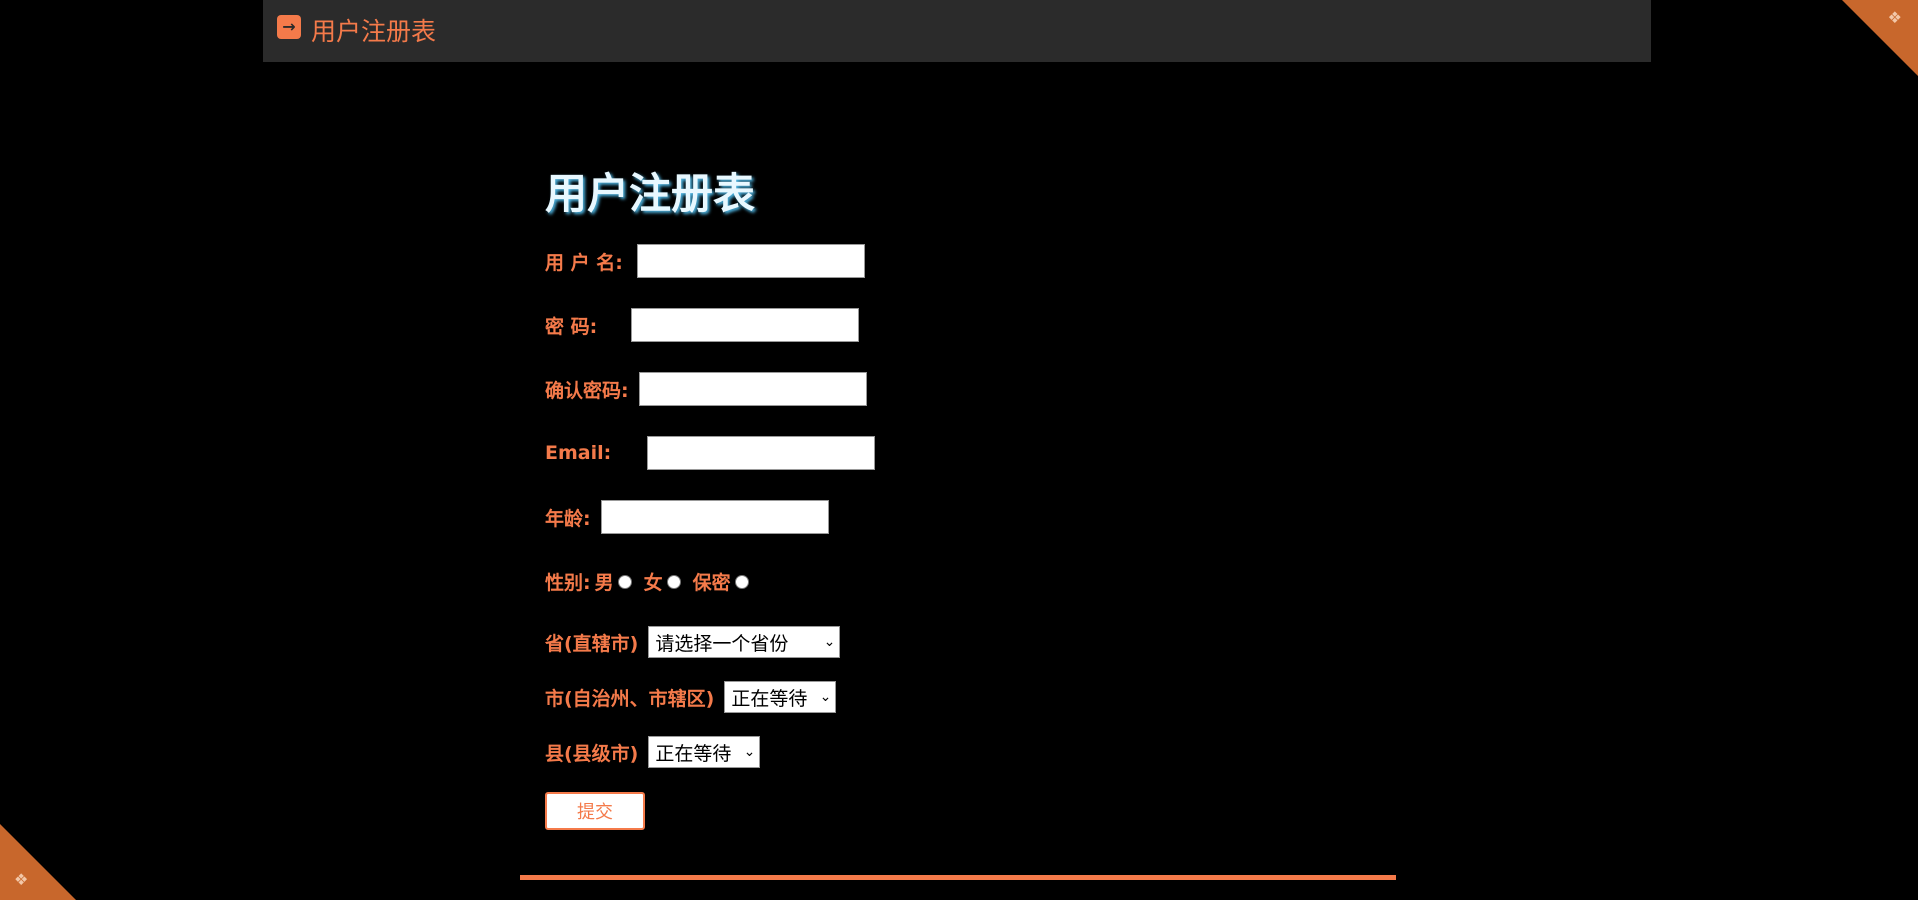 Image resolution: width=1918 pixels, height=900 pixels. Describe the element at coordinates (38, 862) in the screenshot. I see `corner-decoration-bottom-left` at that location.